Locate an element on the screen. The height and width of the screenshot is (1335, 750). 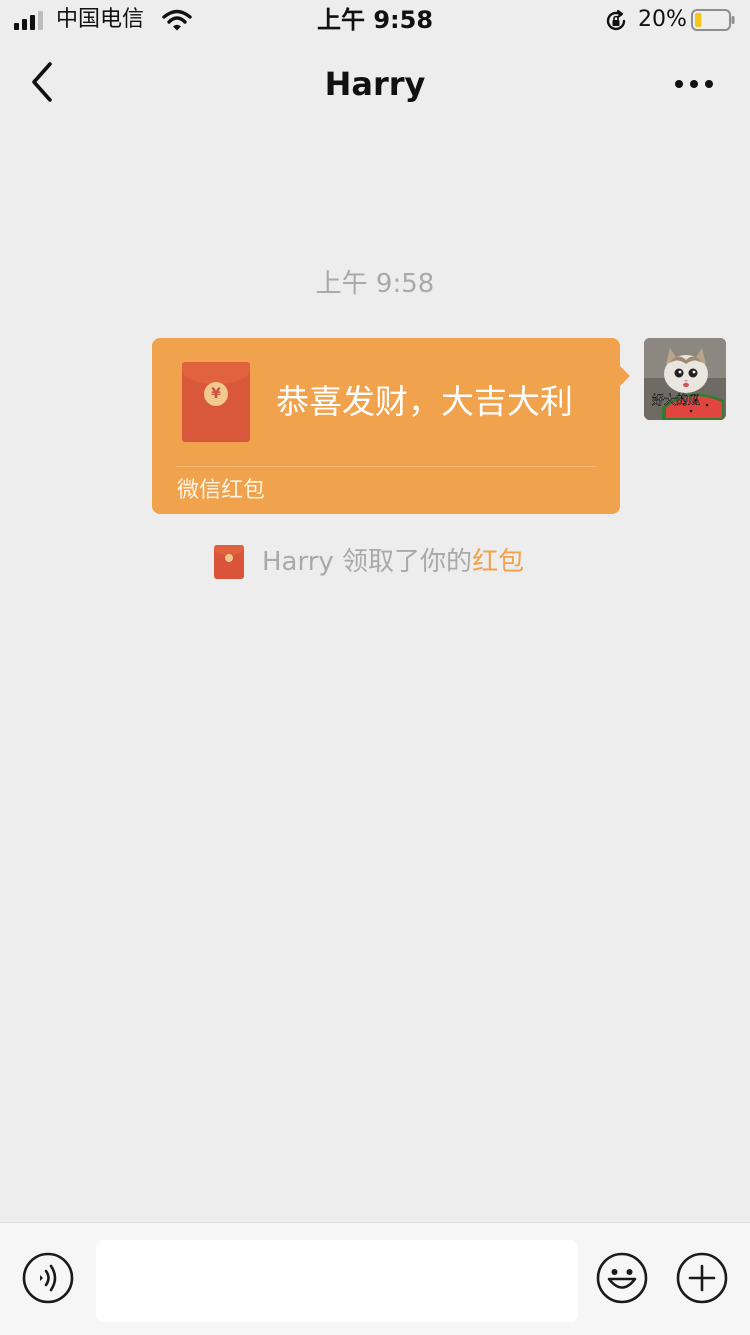
red-packet-footer: 微信红包 is located at coordinates (221, 490).